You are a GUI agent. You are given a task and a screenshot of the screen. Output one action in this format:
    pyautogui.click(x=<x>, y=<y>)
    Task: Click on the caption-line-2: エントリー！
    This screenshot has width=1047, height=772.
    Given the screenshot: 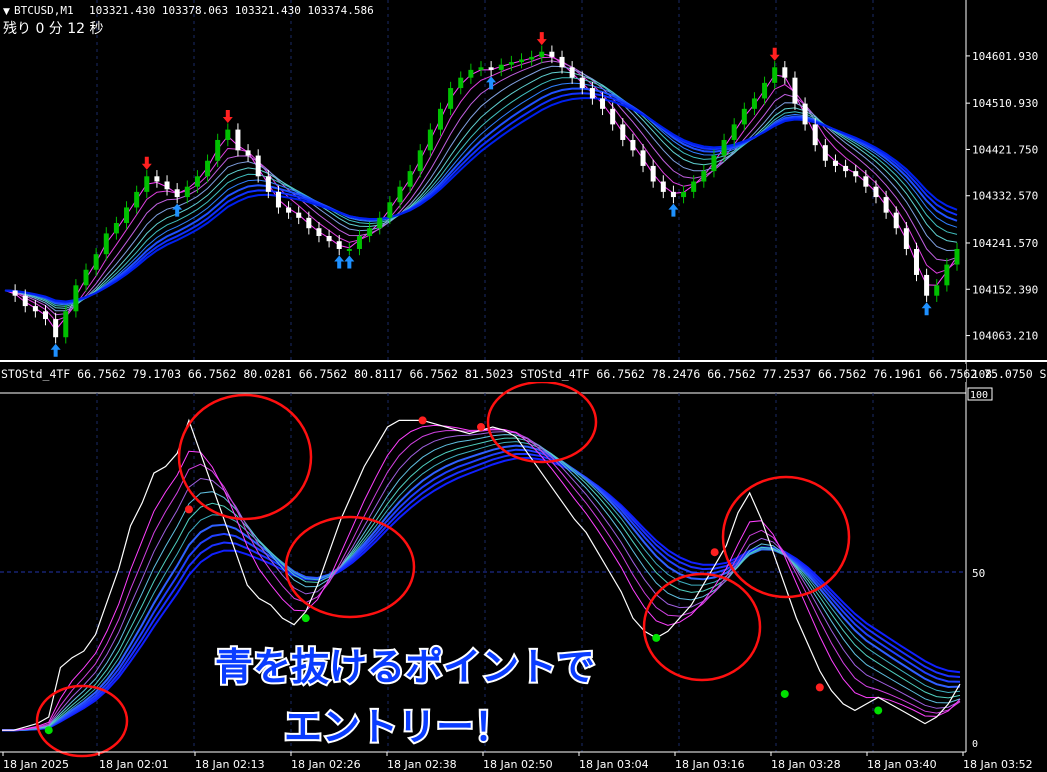 What is the action you would take?
    pyautogui.click(x=398, y=727)
    